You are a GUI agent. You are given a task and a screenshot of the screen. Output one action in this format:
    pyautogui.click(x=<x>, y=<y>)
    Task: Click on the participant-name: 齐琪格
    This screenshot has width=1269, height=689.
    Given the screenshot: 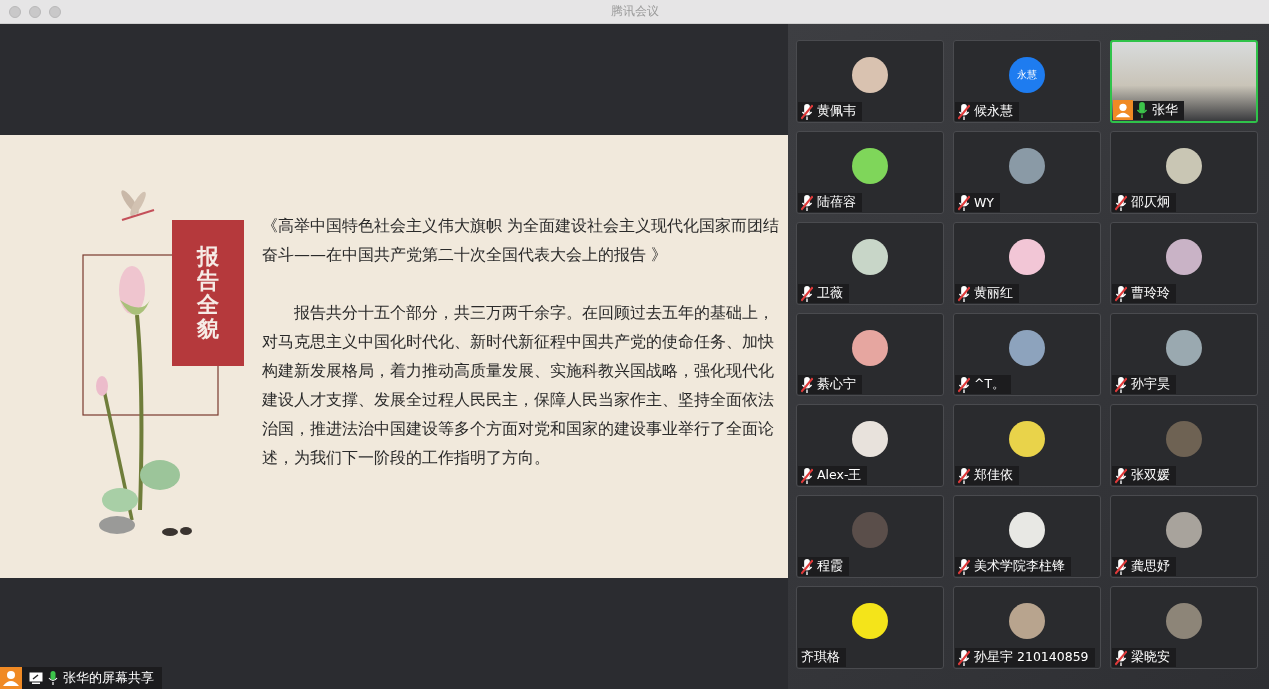 What is the action you would take?
    pyautogui.click(x=820, y=657)
    